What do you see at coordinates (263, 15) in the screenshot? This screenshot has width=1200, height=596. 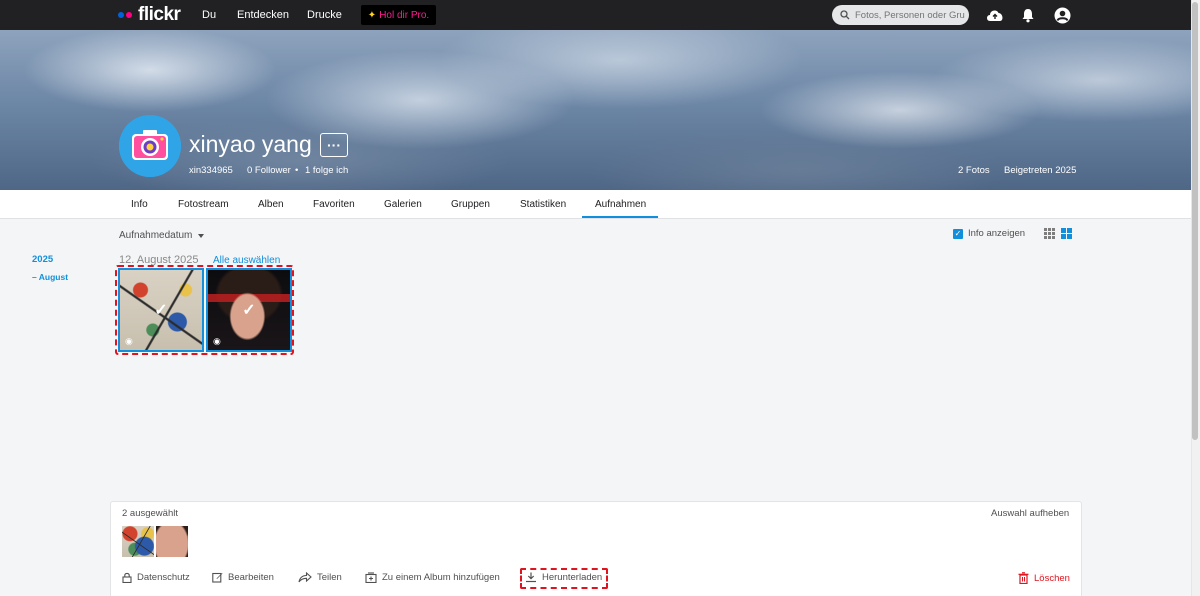 I see `nav-link-entdecken: Entdecken` at bounding box center [263, 15].